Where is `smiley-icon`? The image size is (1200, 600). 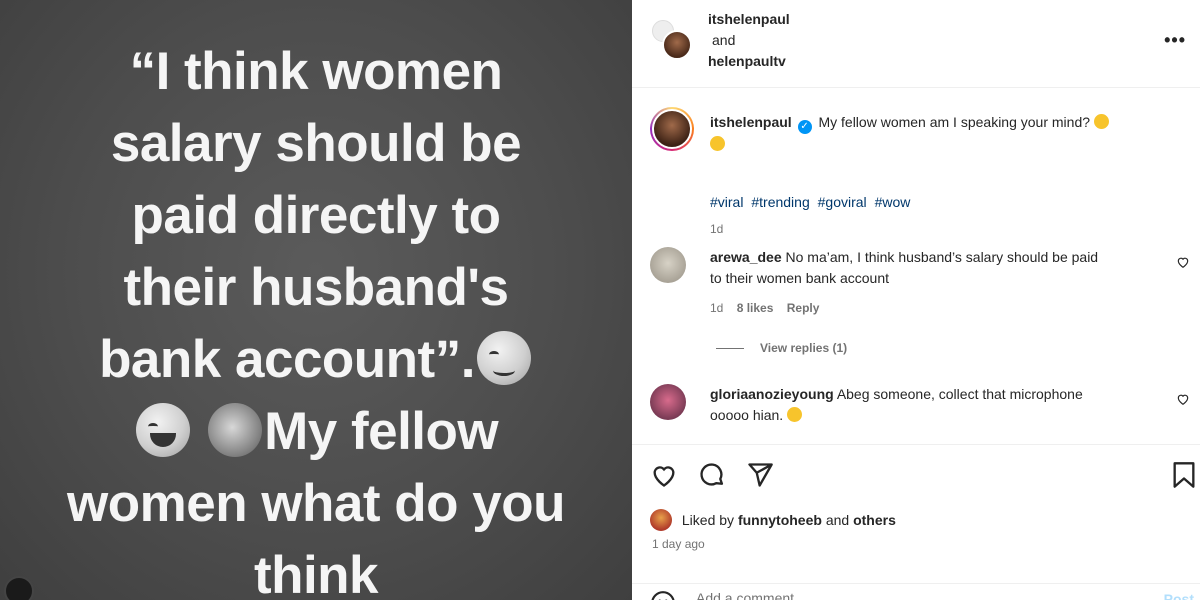 smiley-icon is located at coordinates (663, 595).